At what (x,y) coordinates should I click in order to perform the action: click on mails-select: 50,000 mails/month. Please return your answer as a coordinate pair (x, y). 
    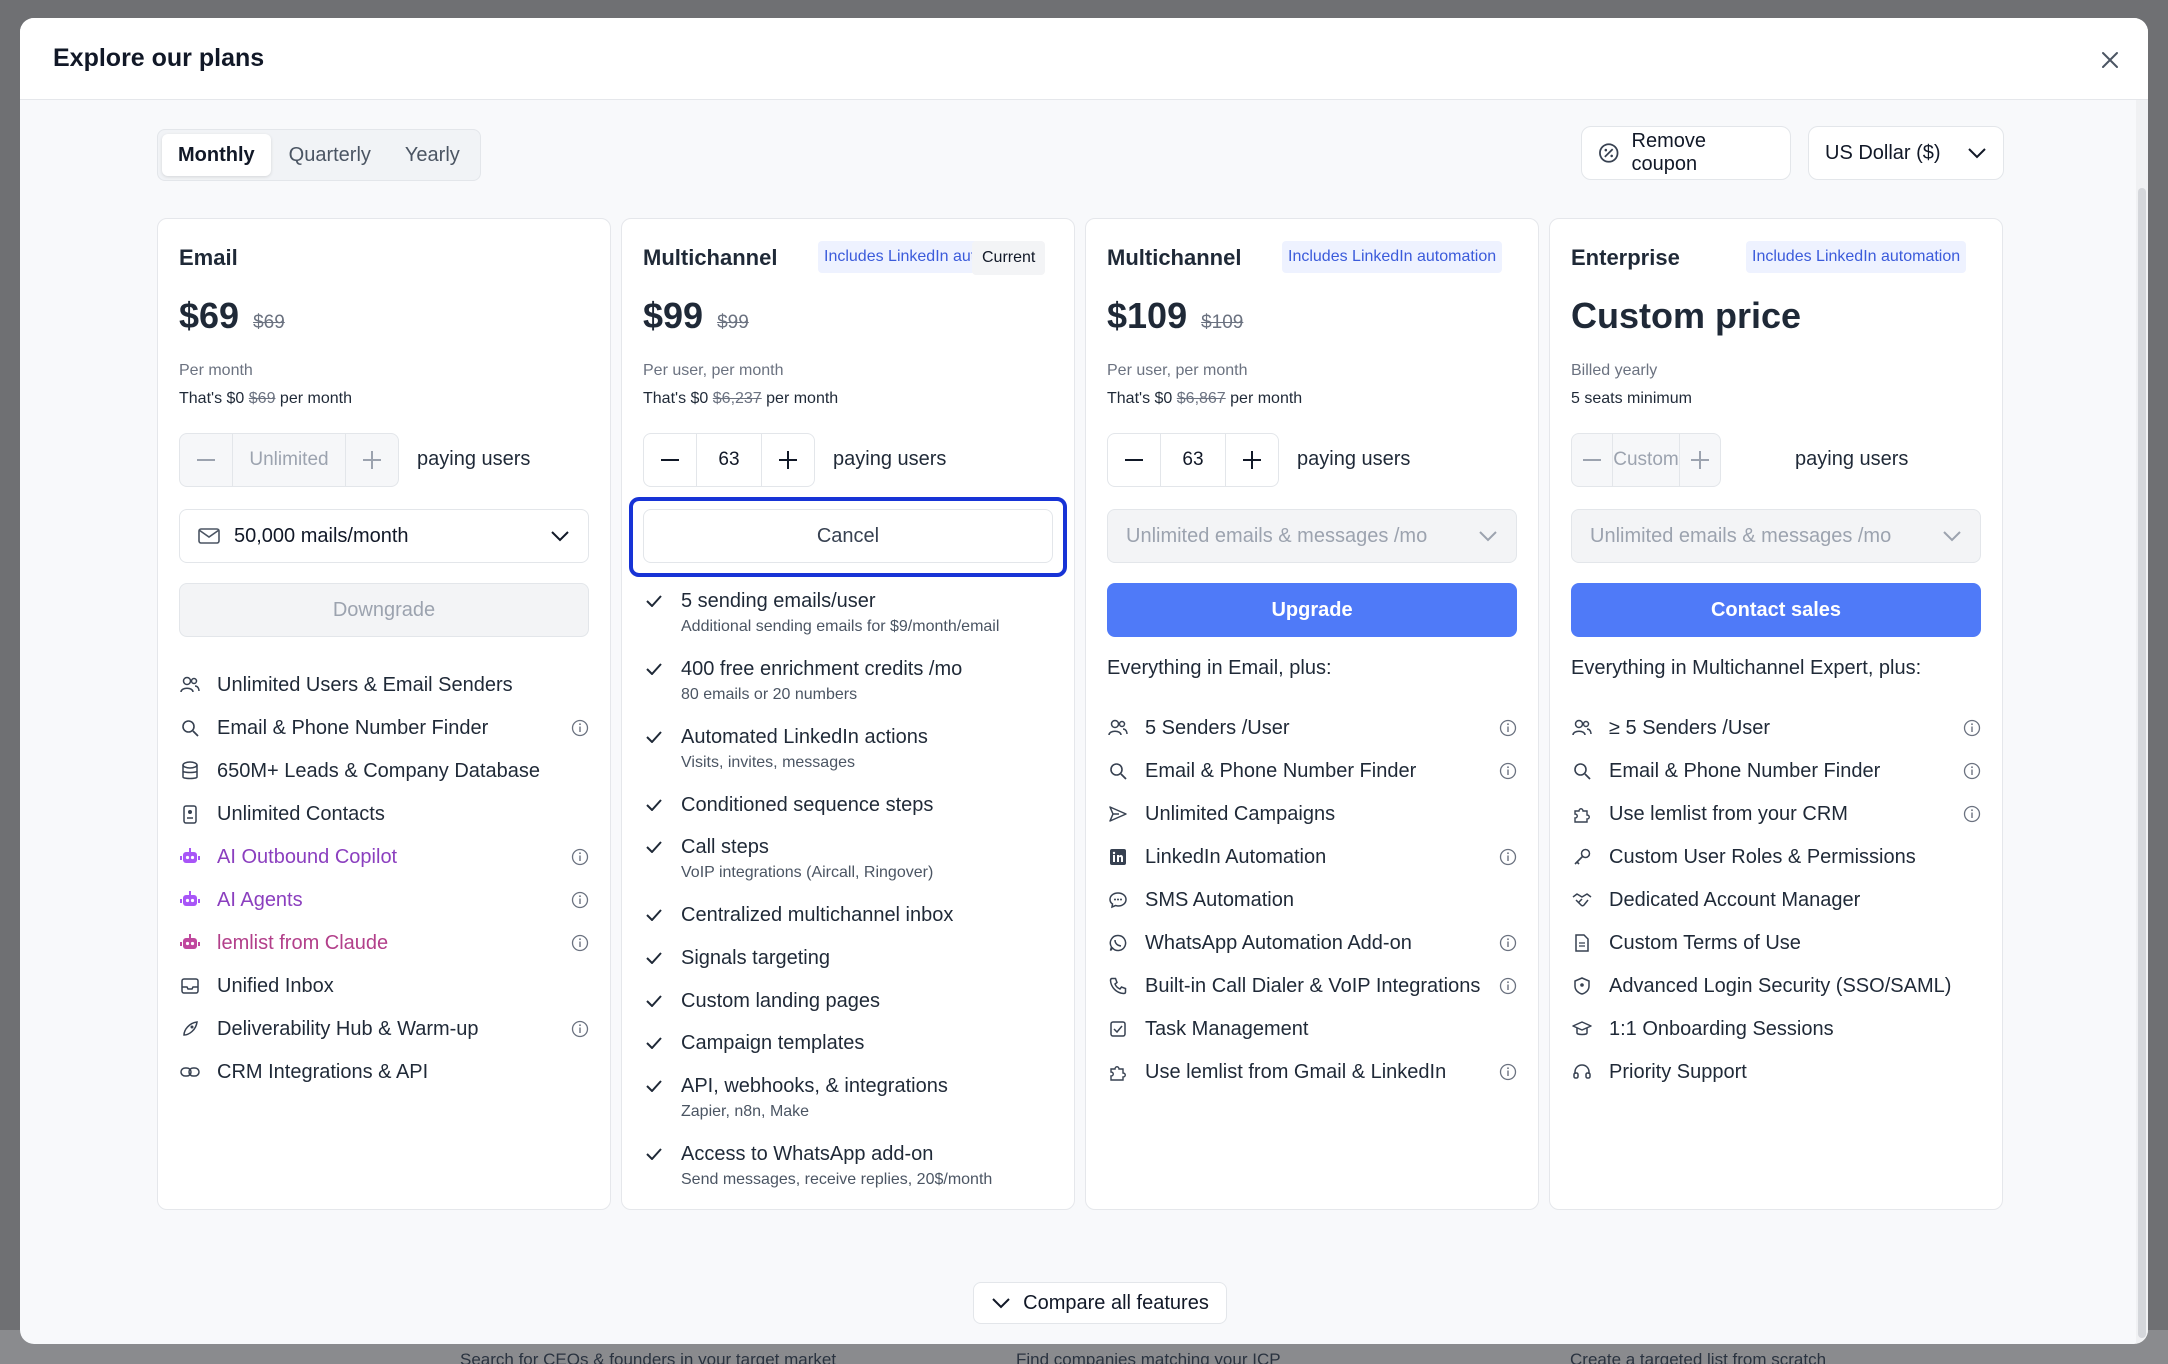
    Looking at the image, I should click on (384, 536).